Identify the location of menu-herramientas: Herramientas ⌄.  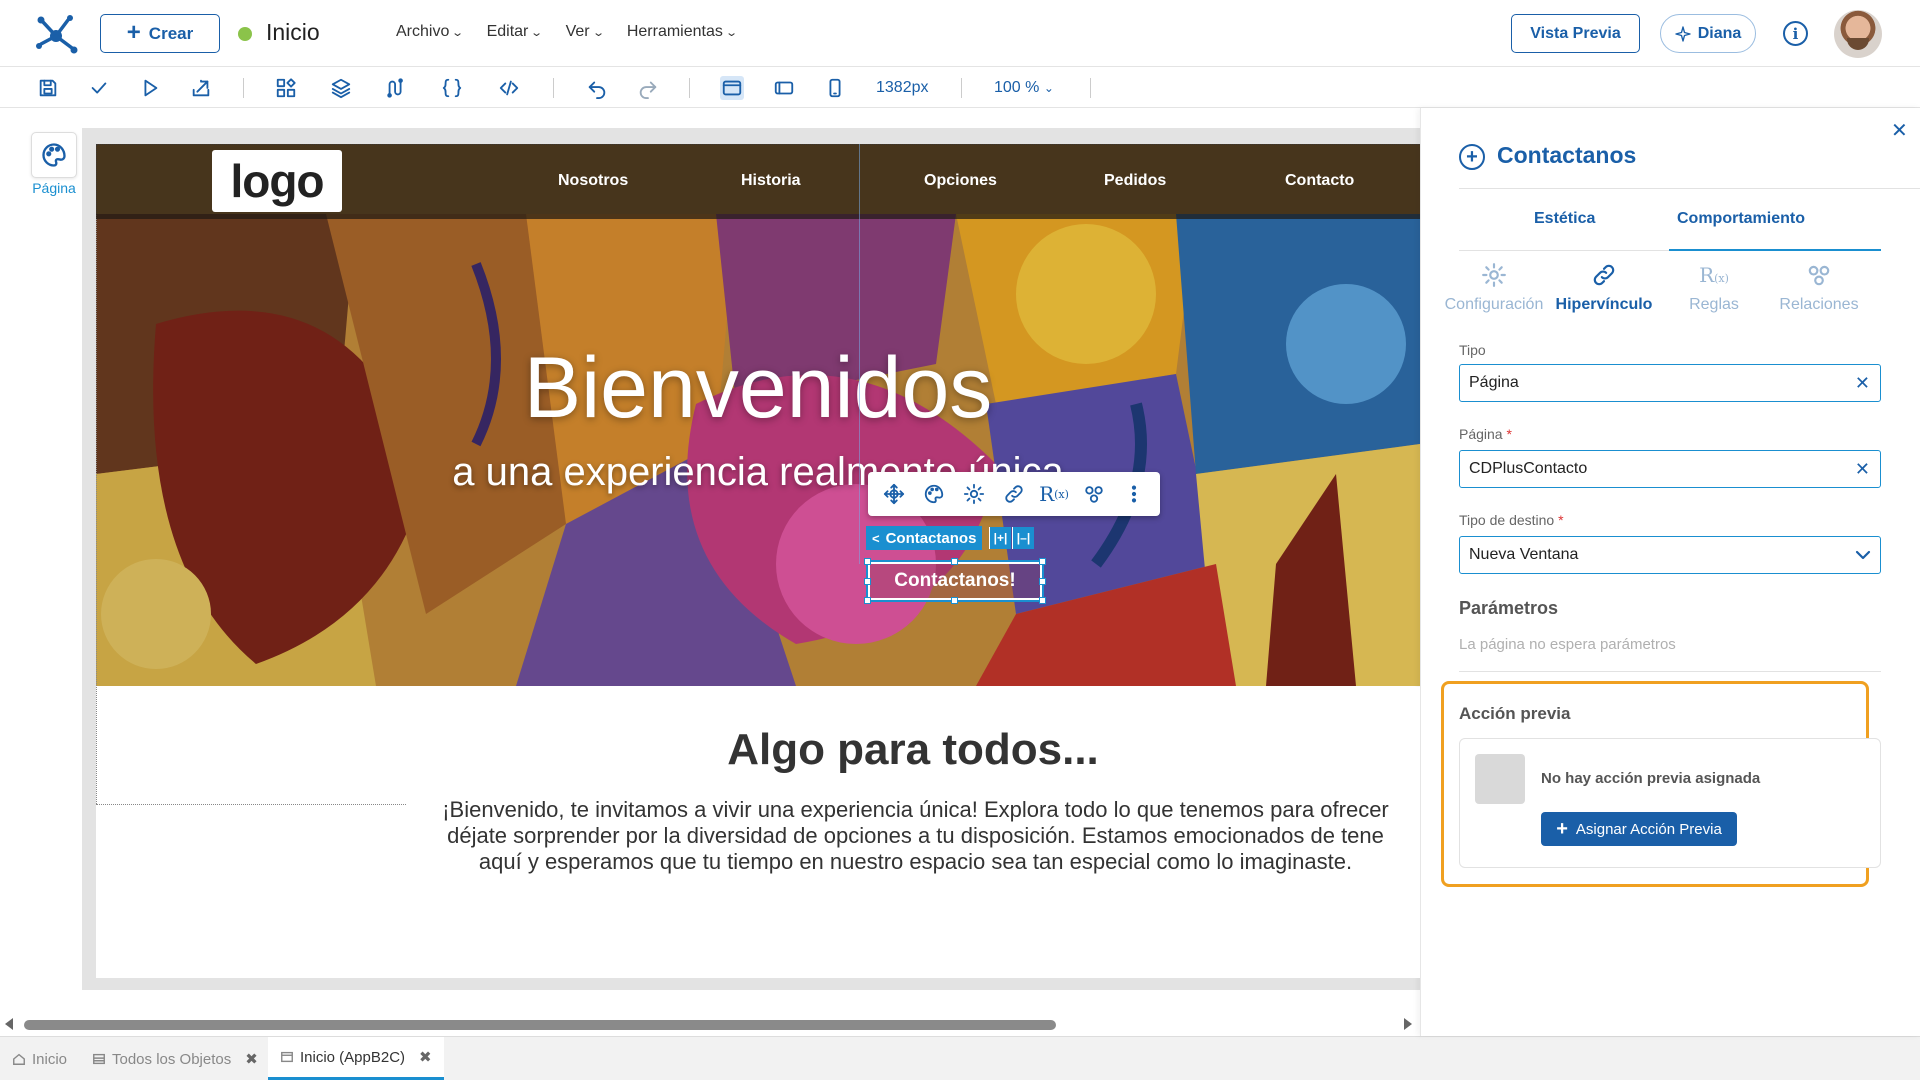
(682, 32).